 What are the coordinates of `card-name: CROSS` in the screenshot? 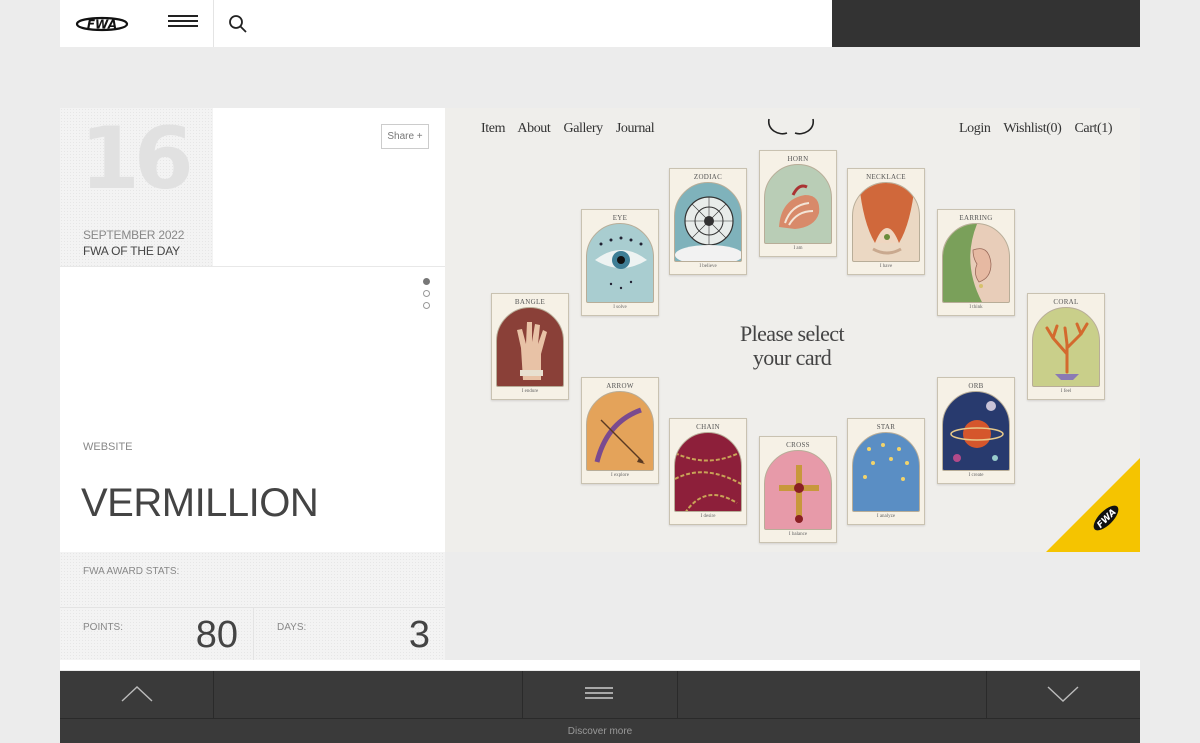 It's located at (798, 445).